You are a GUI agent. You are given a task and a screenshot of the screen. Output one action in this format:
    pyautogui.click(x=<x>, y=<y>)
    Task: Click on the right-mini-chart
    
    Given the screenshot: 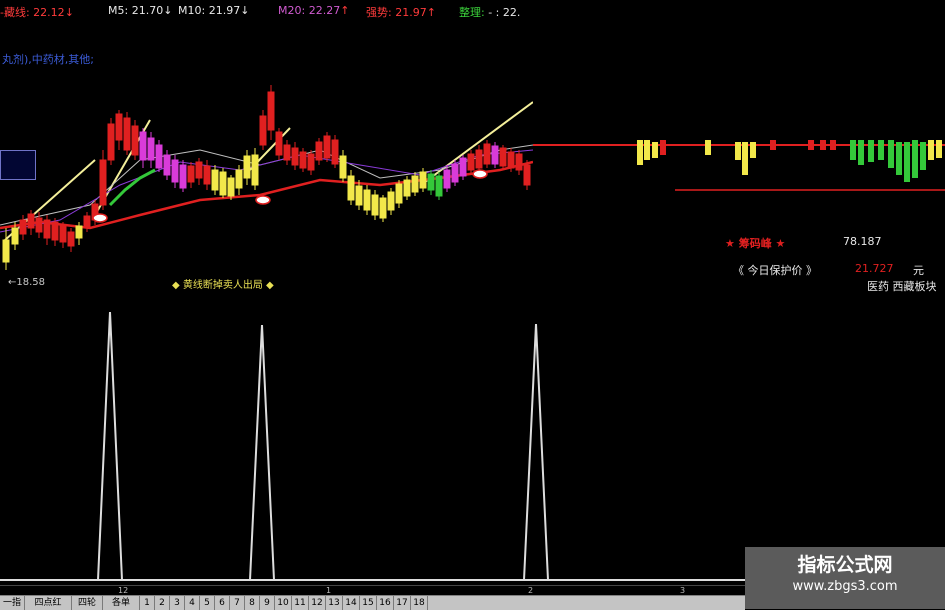 What is the action you would take?
    pyautogui.click(x=739, y=165)
    